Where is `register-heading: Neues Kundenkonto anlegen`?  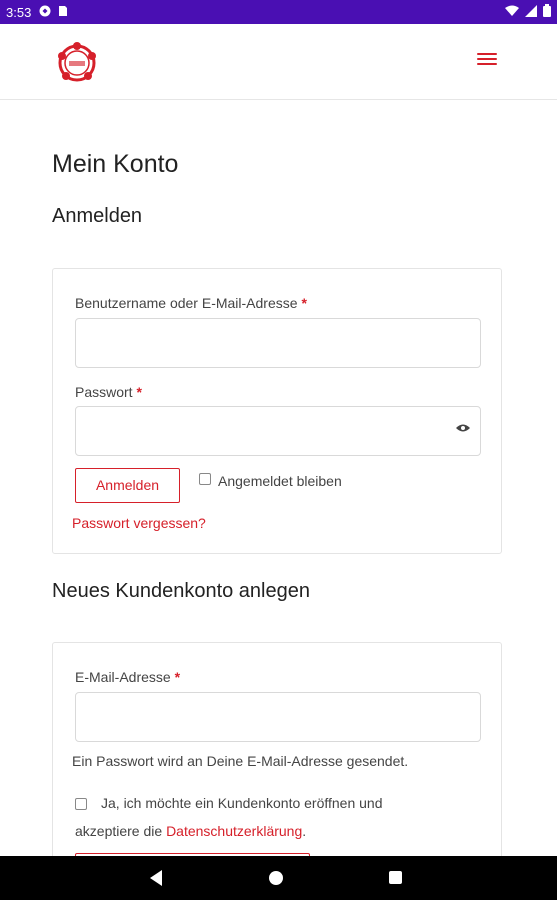 register-heading: Neues Kundenkonto anlegen is located at coordinates (181, 591).